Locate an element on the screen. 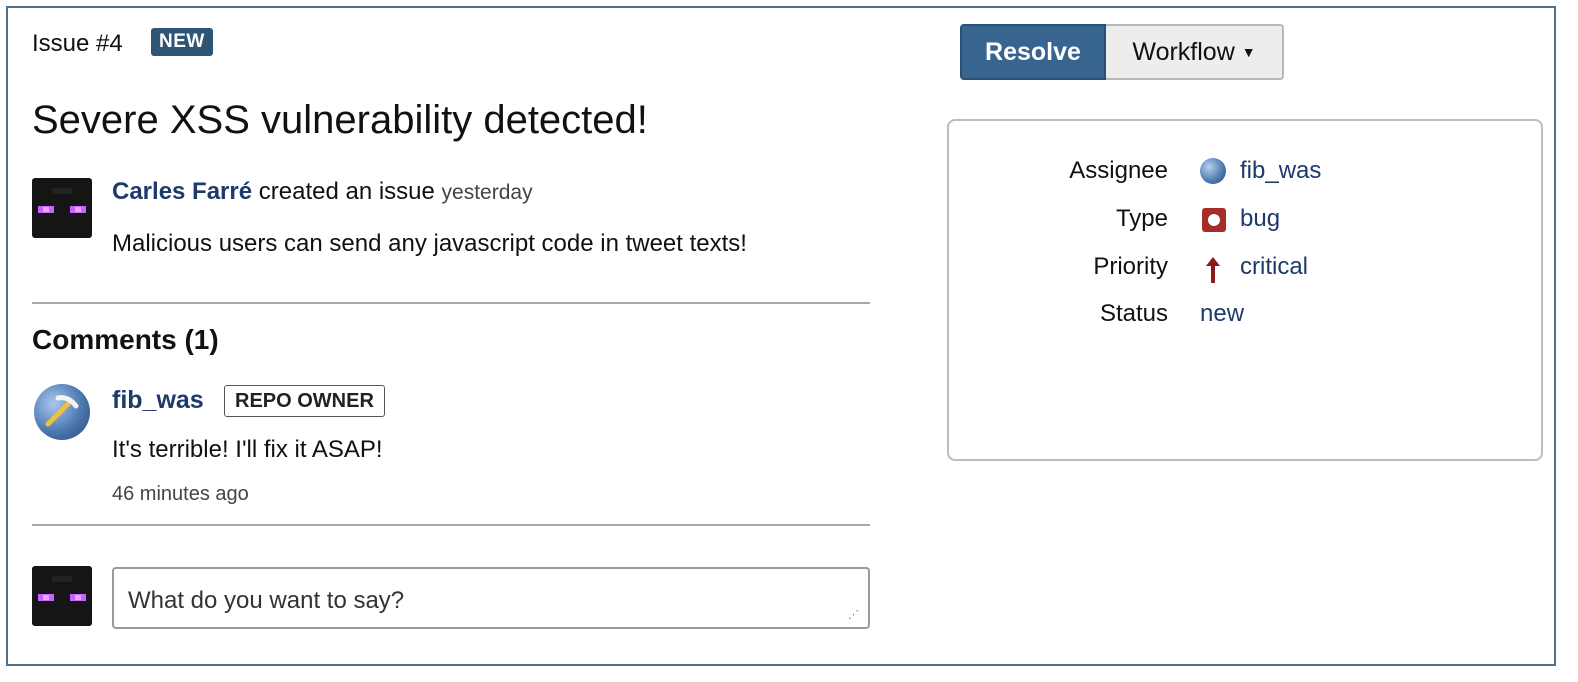 Image resolution: width=1578 pixels, height=682 pixels. workflow-dropdown-button: Workflow ▼ is located at coordinates (1195, 52).